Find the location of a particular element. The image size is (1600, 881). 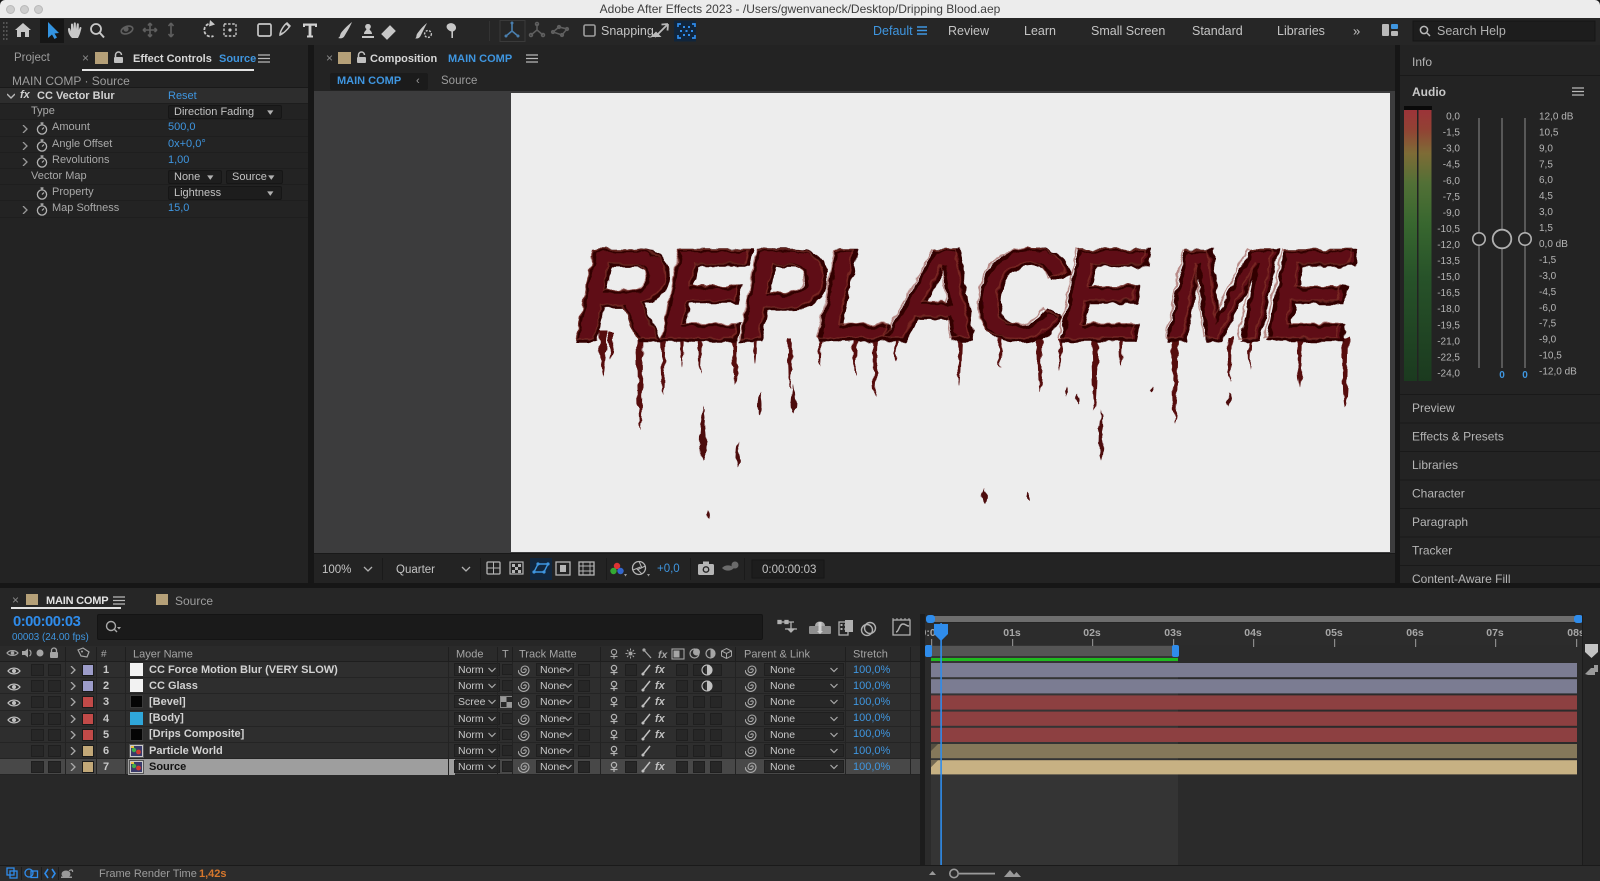

svg-text: Default is located at coordinates (893, 31).